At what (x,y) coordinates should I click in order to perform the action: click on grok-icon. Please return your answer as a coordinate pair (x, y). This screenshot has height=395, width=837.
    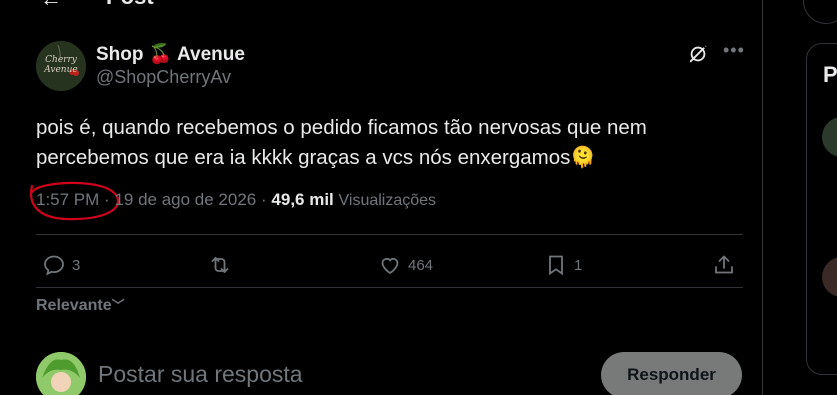
    Looking at the image, I should click on (698, 54).